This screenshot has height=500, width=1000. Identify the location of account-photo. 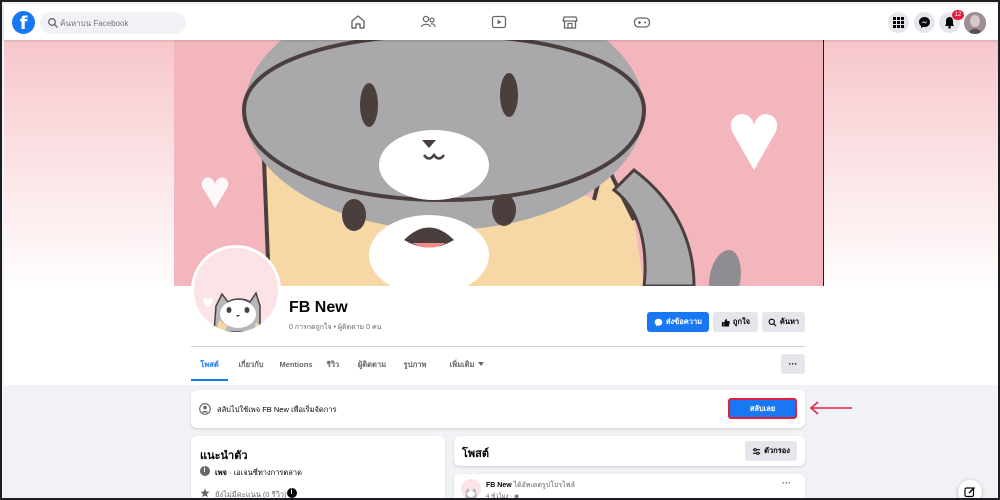
(975, 23).